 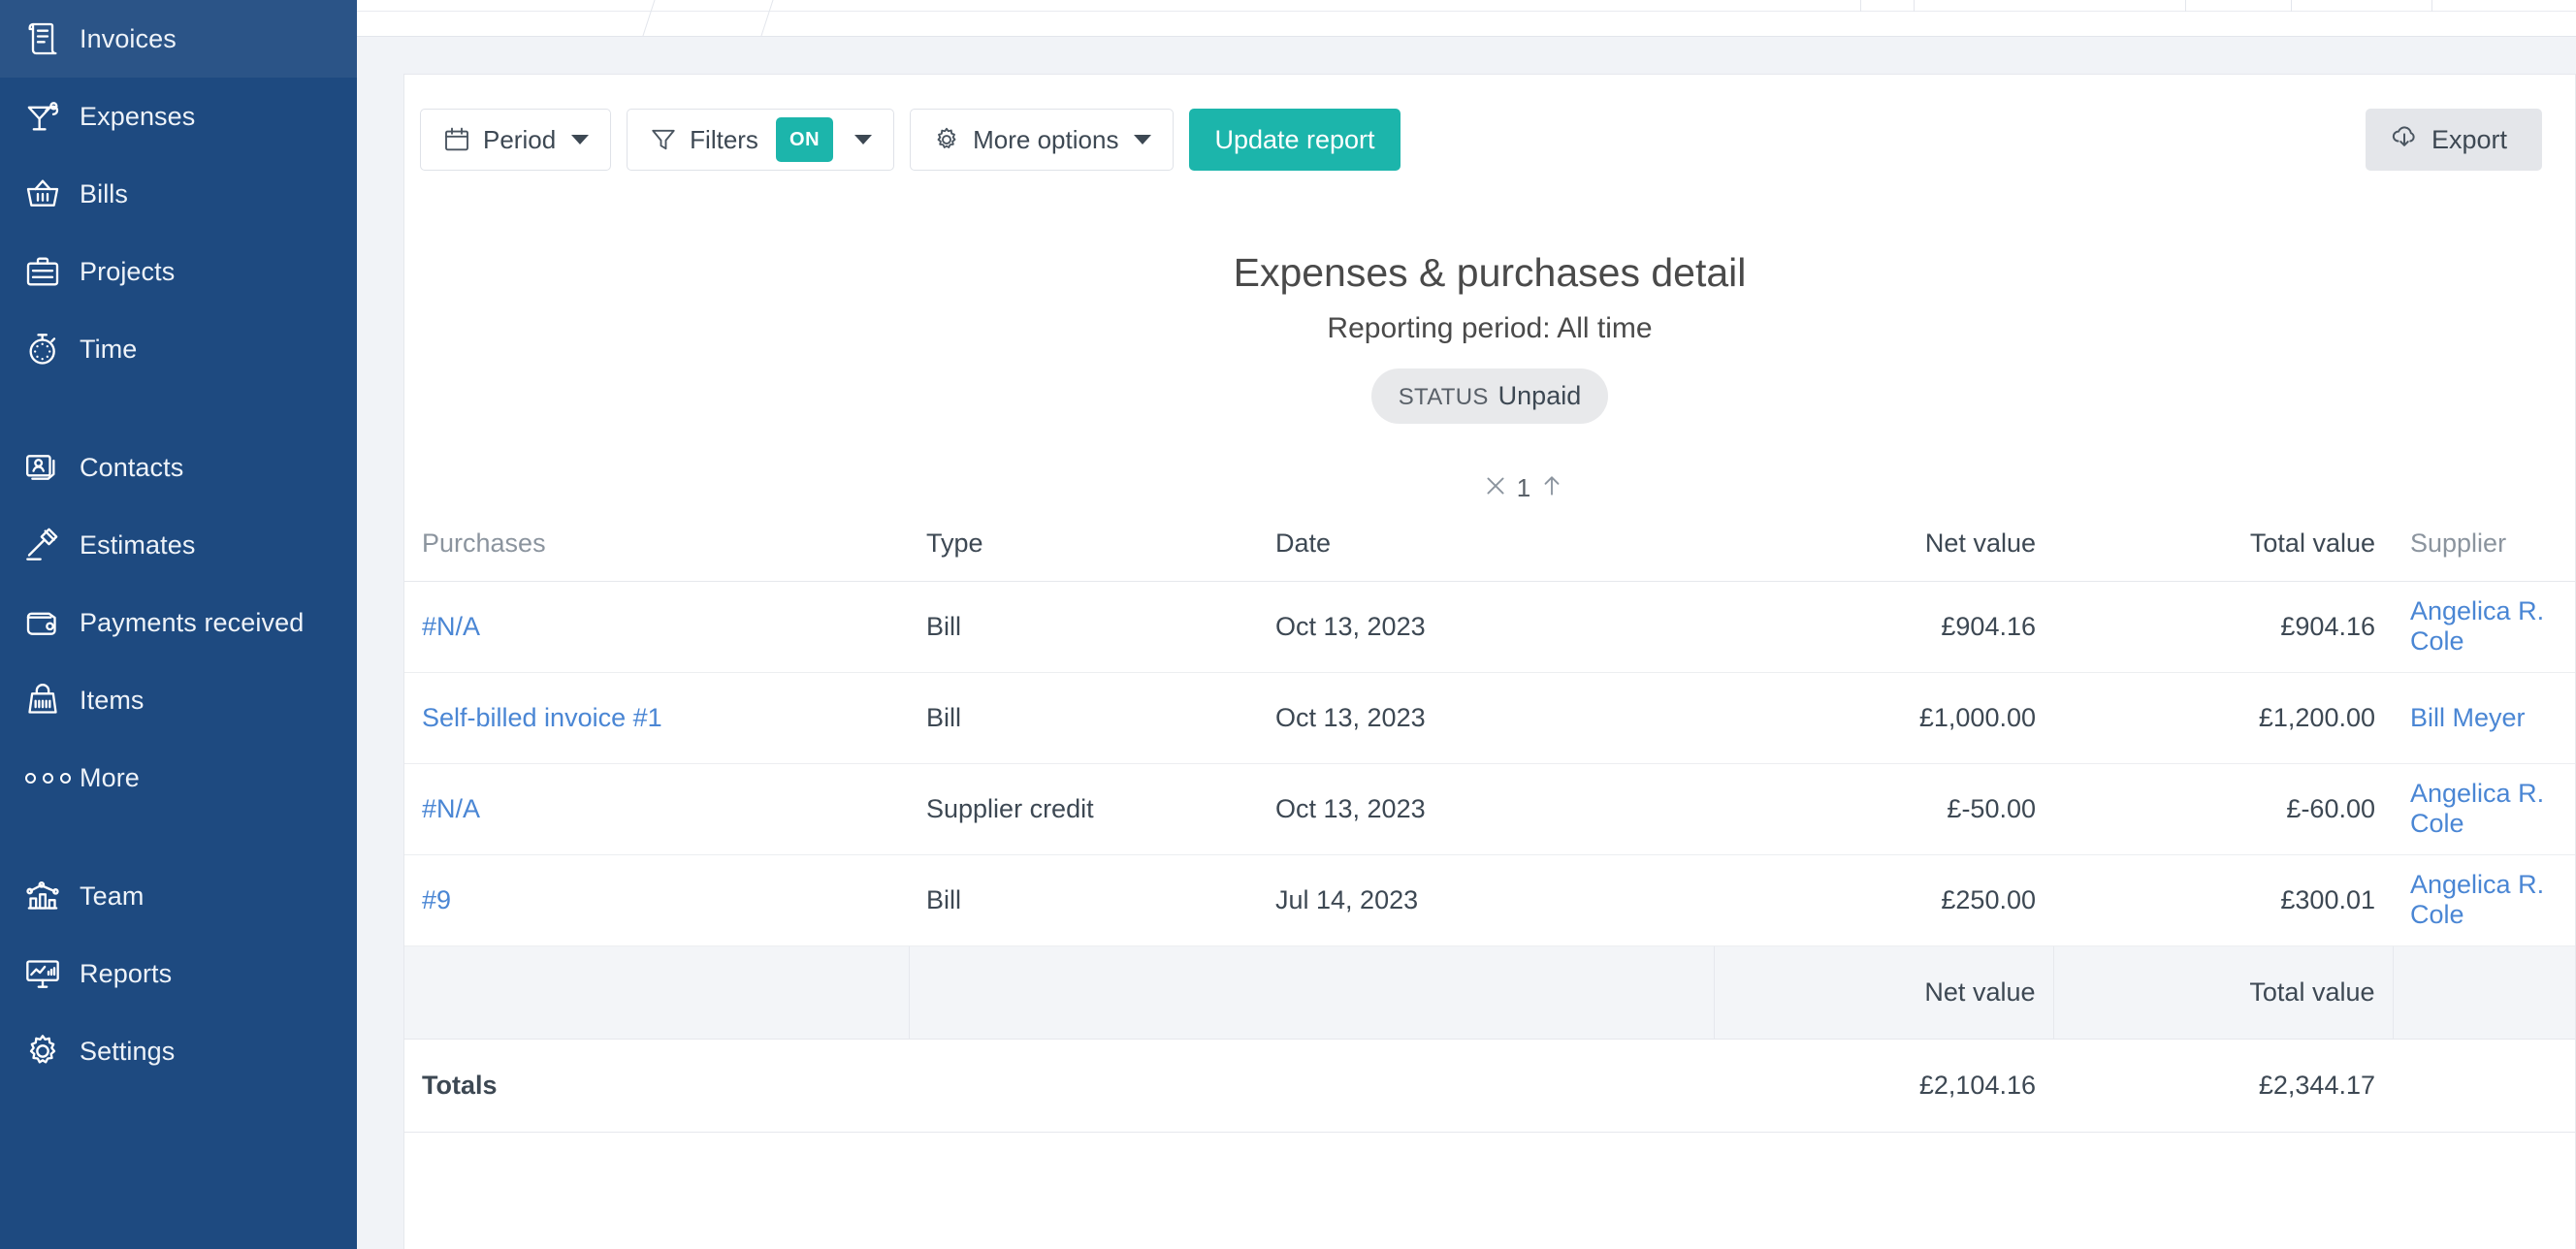 What do you see at coordinates (656, 544) in the screenshot?
I see `column-header-purchases: Purchases` at bounding box center [656, 544].